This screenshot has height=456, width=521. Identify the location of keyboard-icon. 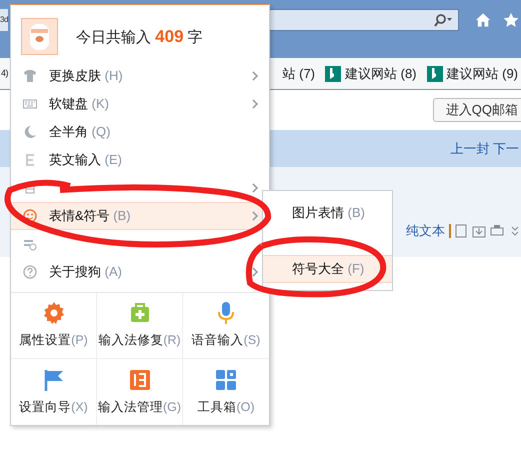
(30, 104).